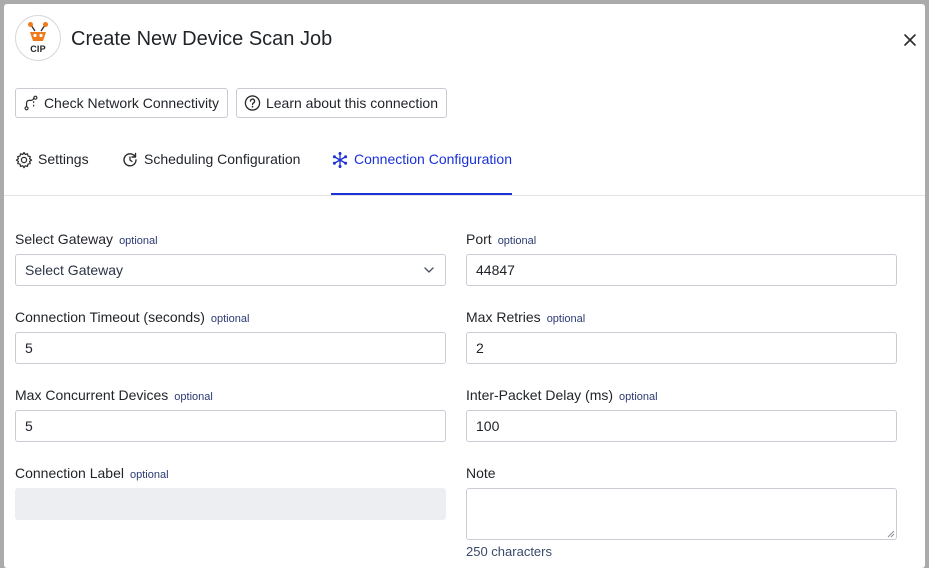 This screenshot has height=568, width=929. I want to click on logo-text: CIP, so click(38, 49).